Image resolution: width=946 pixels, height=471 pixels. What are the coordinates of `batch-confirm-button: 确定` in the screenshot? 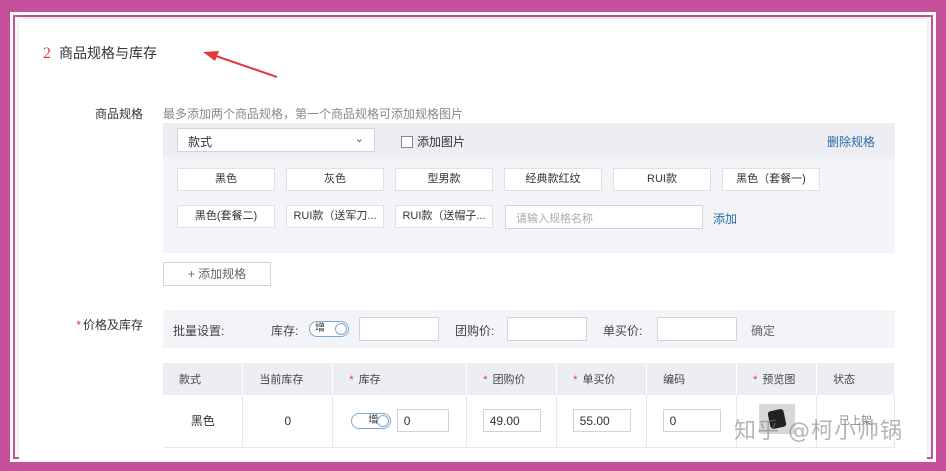 It's located at (763, 330).